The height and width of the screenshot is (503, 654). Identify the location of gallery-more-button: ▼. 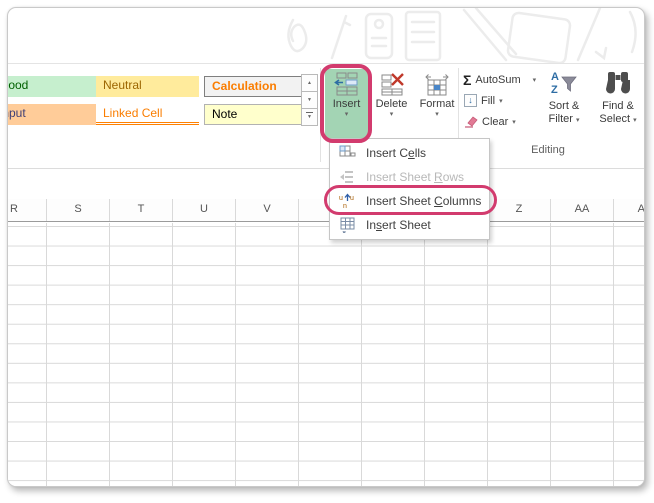
(309, 117).